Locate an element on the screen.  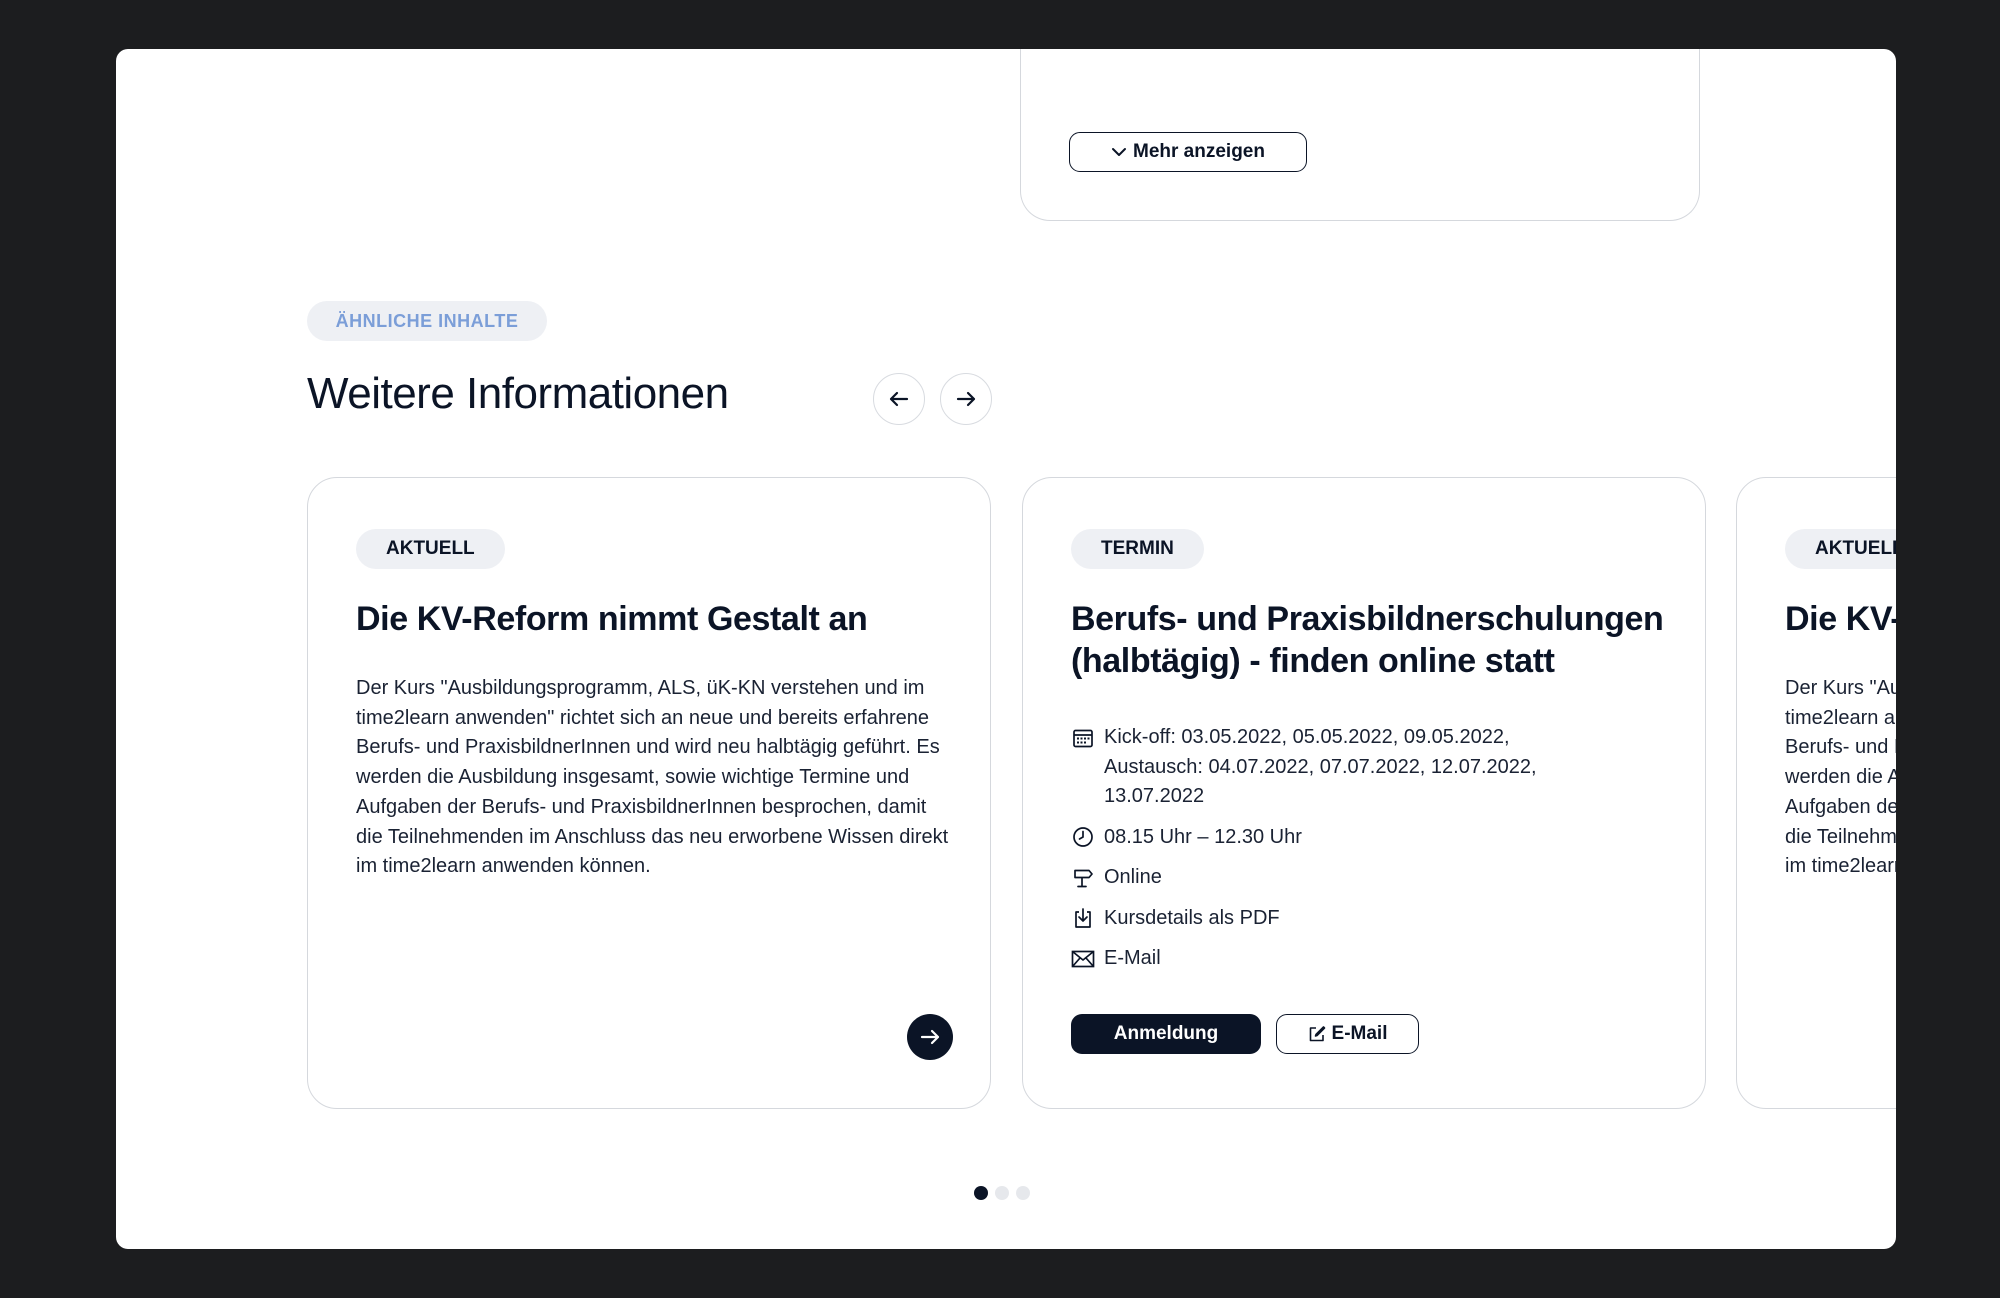
show-more-button: Mehr anzeigen is located at coordinates (1188, 152).